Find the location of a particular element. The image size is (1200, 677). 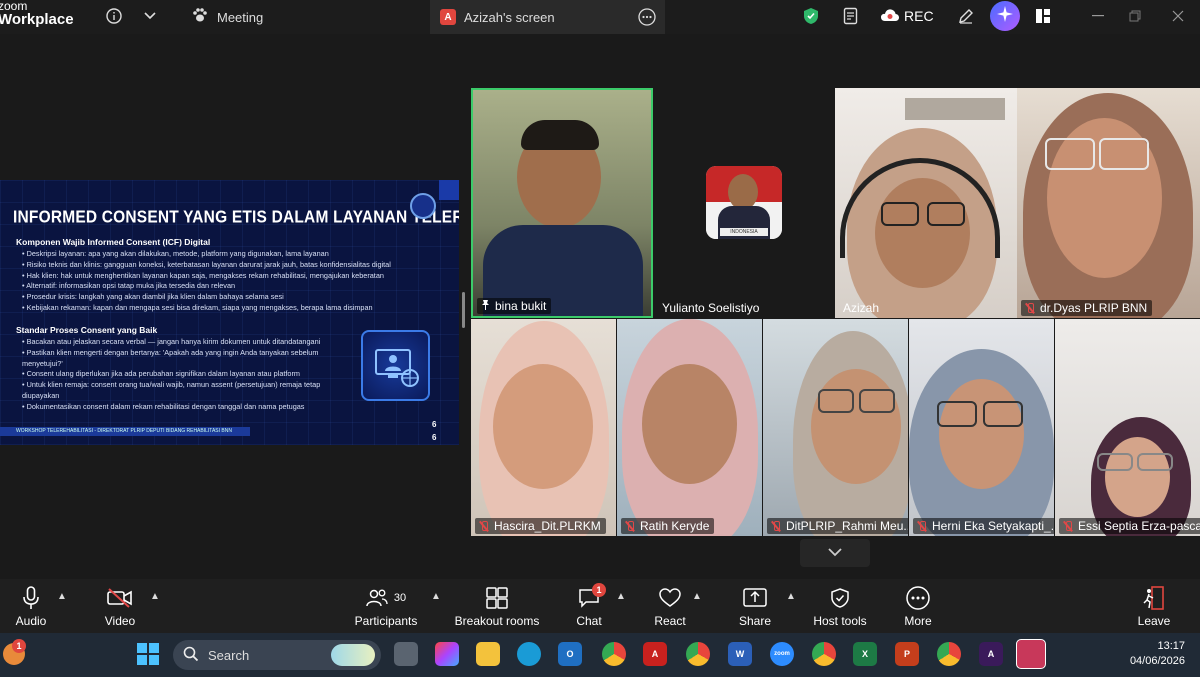

participant-name: Yulianto Soelistiyo is located at coordinates (711, 308).